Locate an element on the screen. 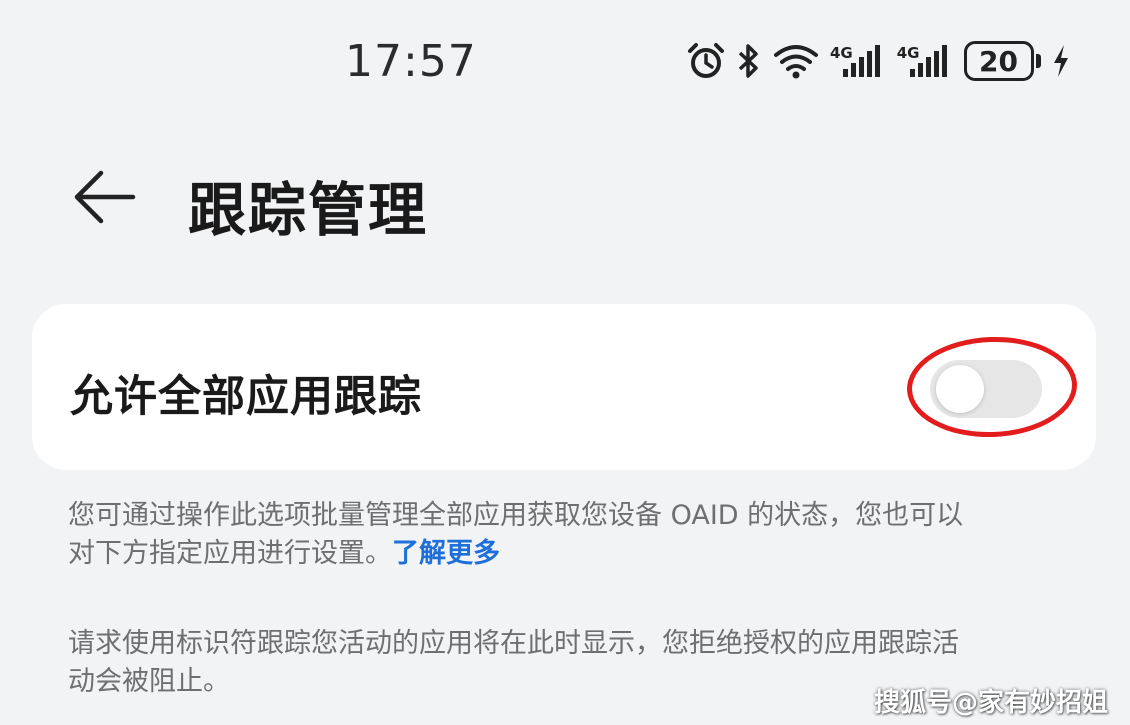 The height and width of the screenshot is (725, 1130). charging-icon is located at coordinates (1061, 61).